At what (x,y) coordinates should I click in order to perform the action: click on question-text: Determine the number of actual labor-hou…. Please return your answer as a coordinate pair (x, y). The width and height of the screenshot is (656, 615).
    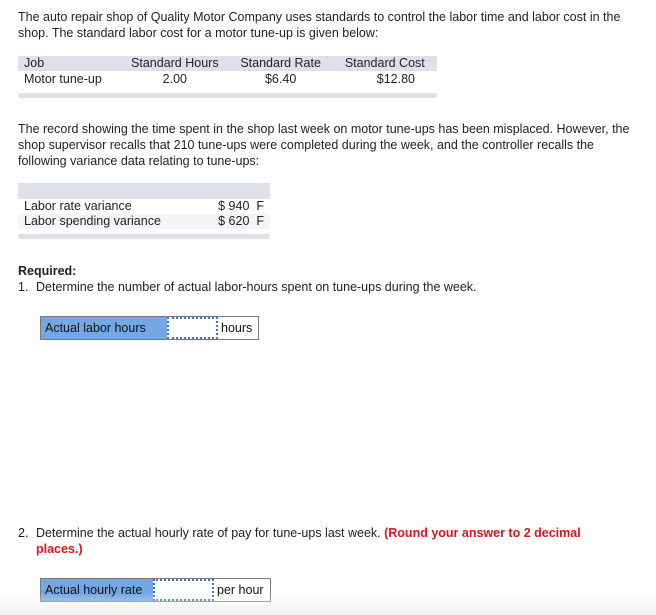
    Looking at the image, I should click on (256, 287).